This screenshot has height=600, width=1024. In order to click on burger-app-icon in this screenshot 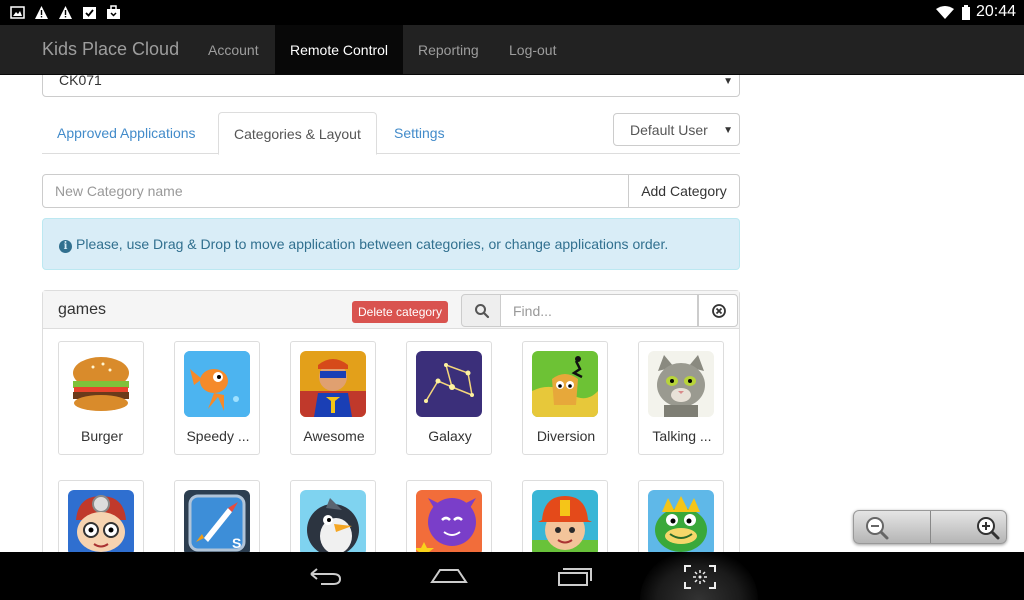, I will do `click(101, 384)`.